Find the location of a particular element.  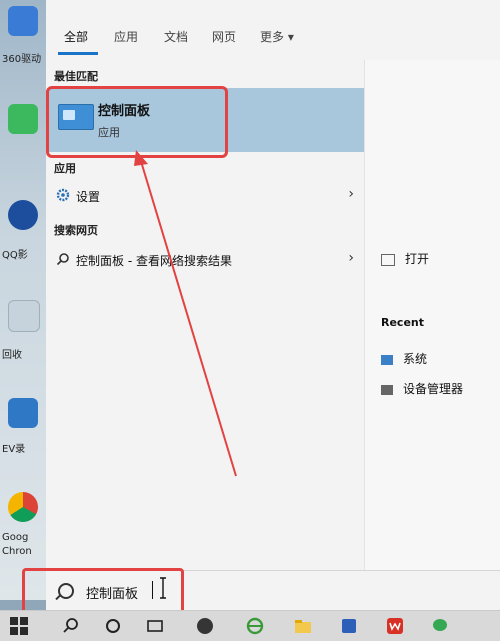

device-manager-icon is located at coordinates (387, 389).